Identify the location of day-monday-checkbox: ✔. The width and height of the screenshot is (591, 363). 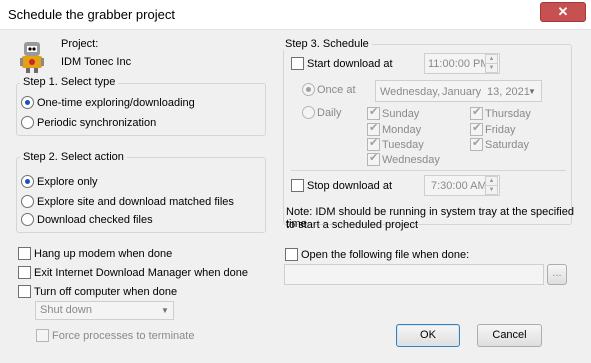
(373, 129).